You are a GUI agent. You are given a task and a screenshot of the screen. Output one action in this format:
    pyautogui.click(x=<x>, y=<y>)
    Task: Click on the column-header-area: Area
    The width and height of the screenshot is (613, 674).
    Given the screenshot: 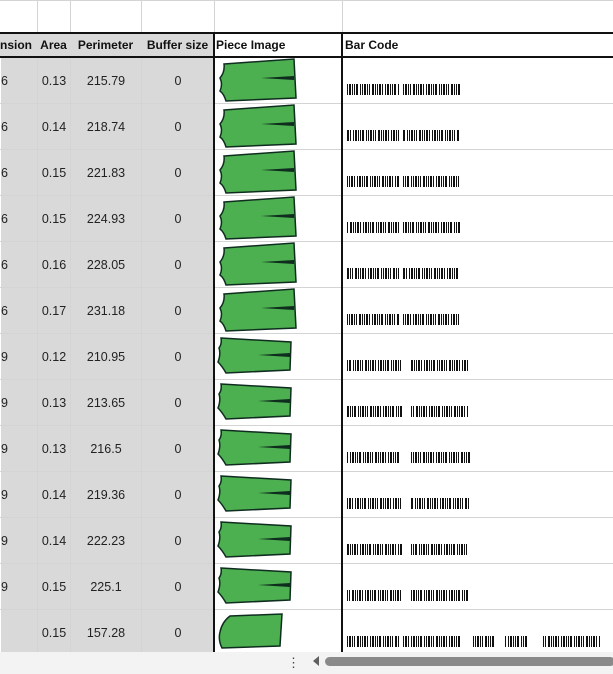 What is the action you would take?
    pyautogui.click(x=53, y=45)
    